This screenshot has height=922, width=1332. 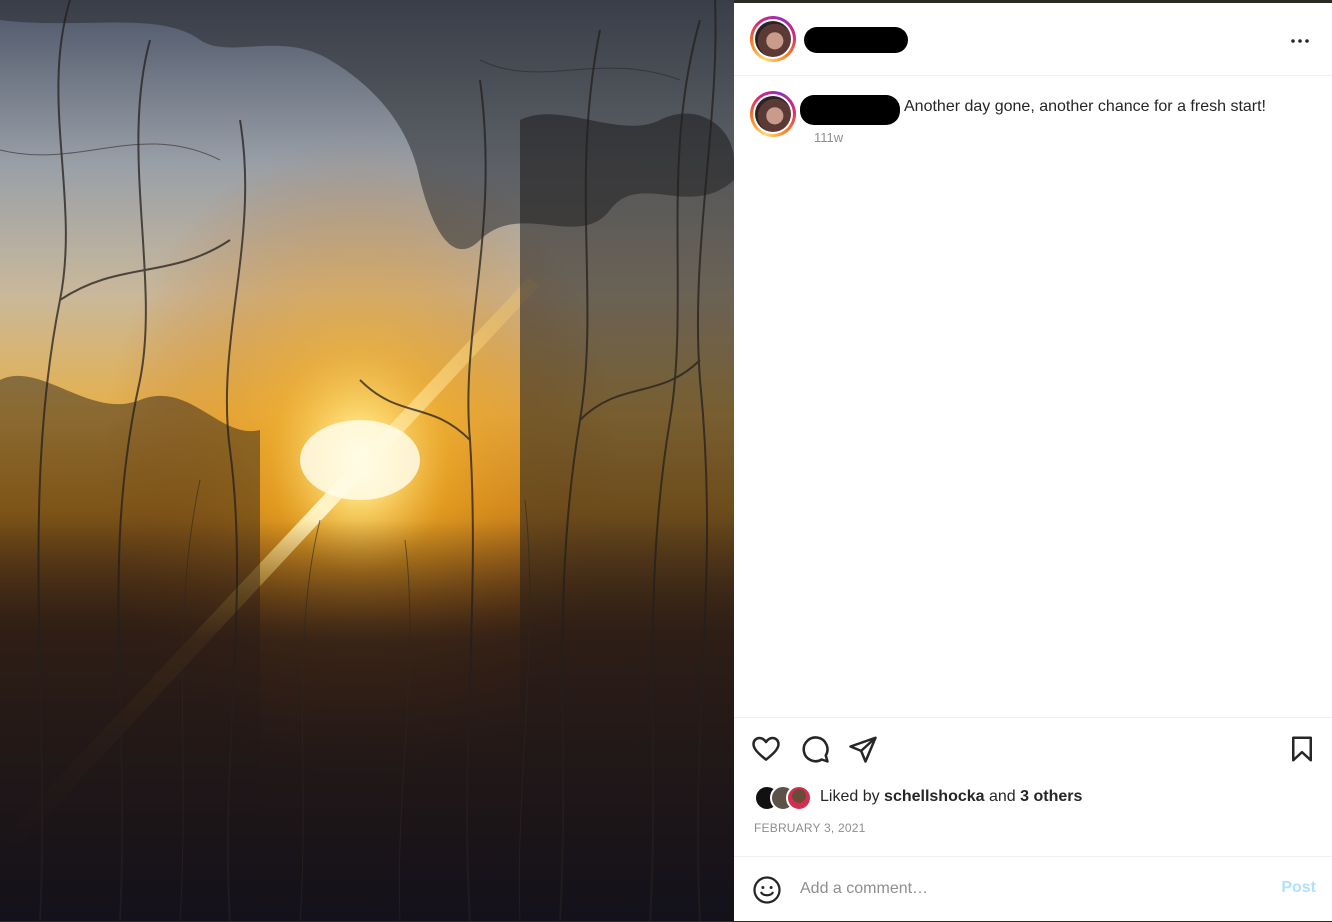 What do you see at coordinates (1302, 749) in the screenshot?
I see `bookmark-icon` at bounding box center [1302, 749].